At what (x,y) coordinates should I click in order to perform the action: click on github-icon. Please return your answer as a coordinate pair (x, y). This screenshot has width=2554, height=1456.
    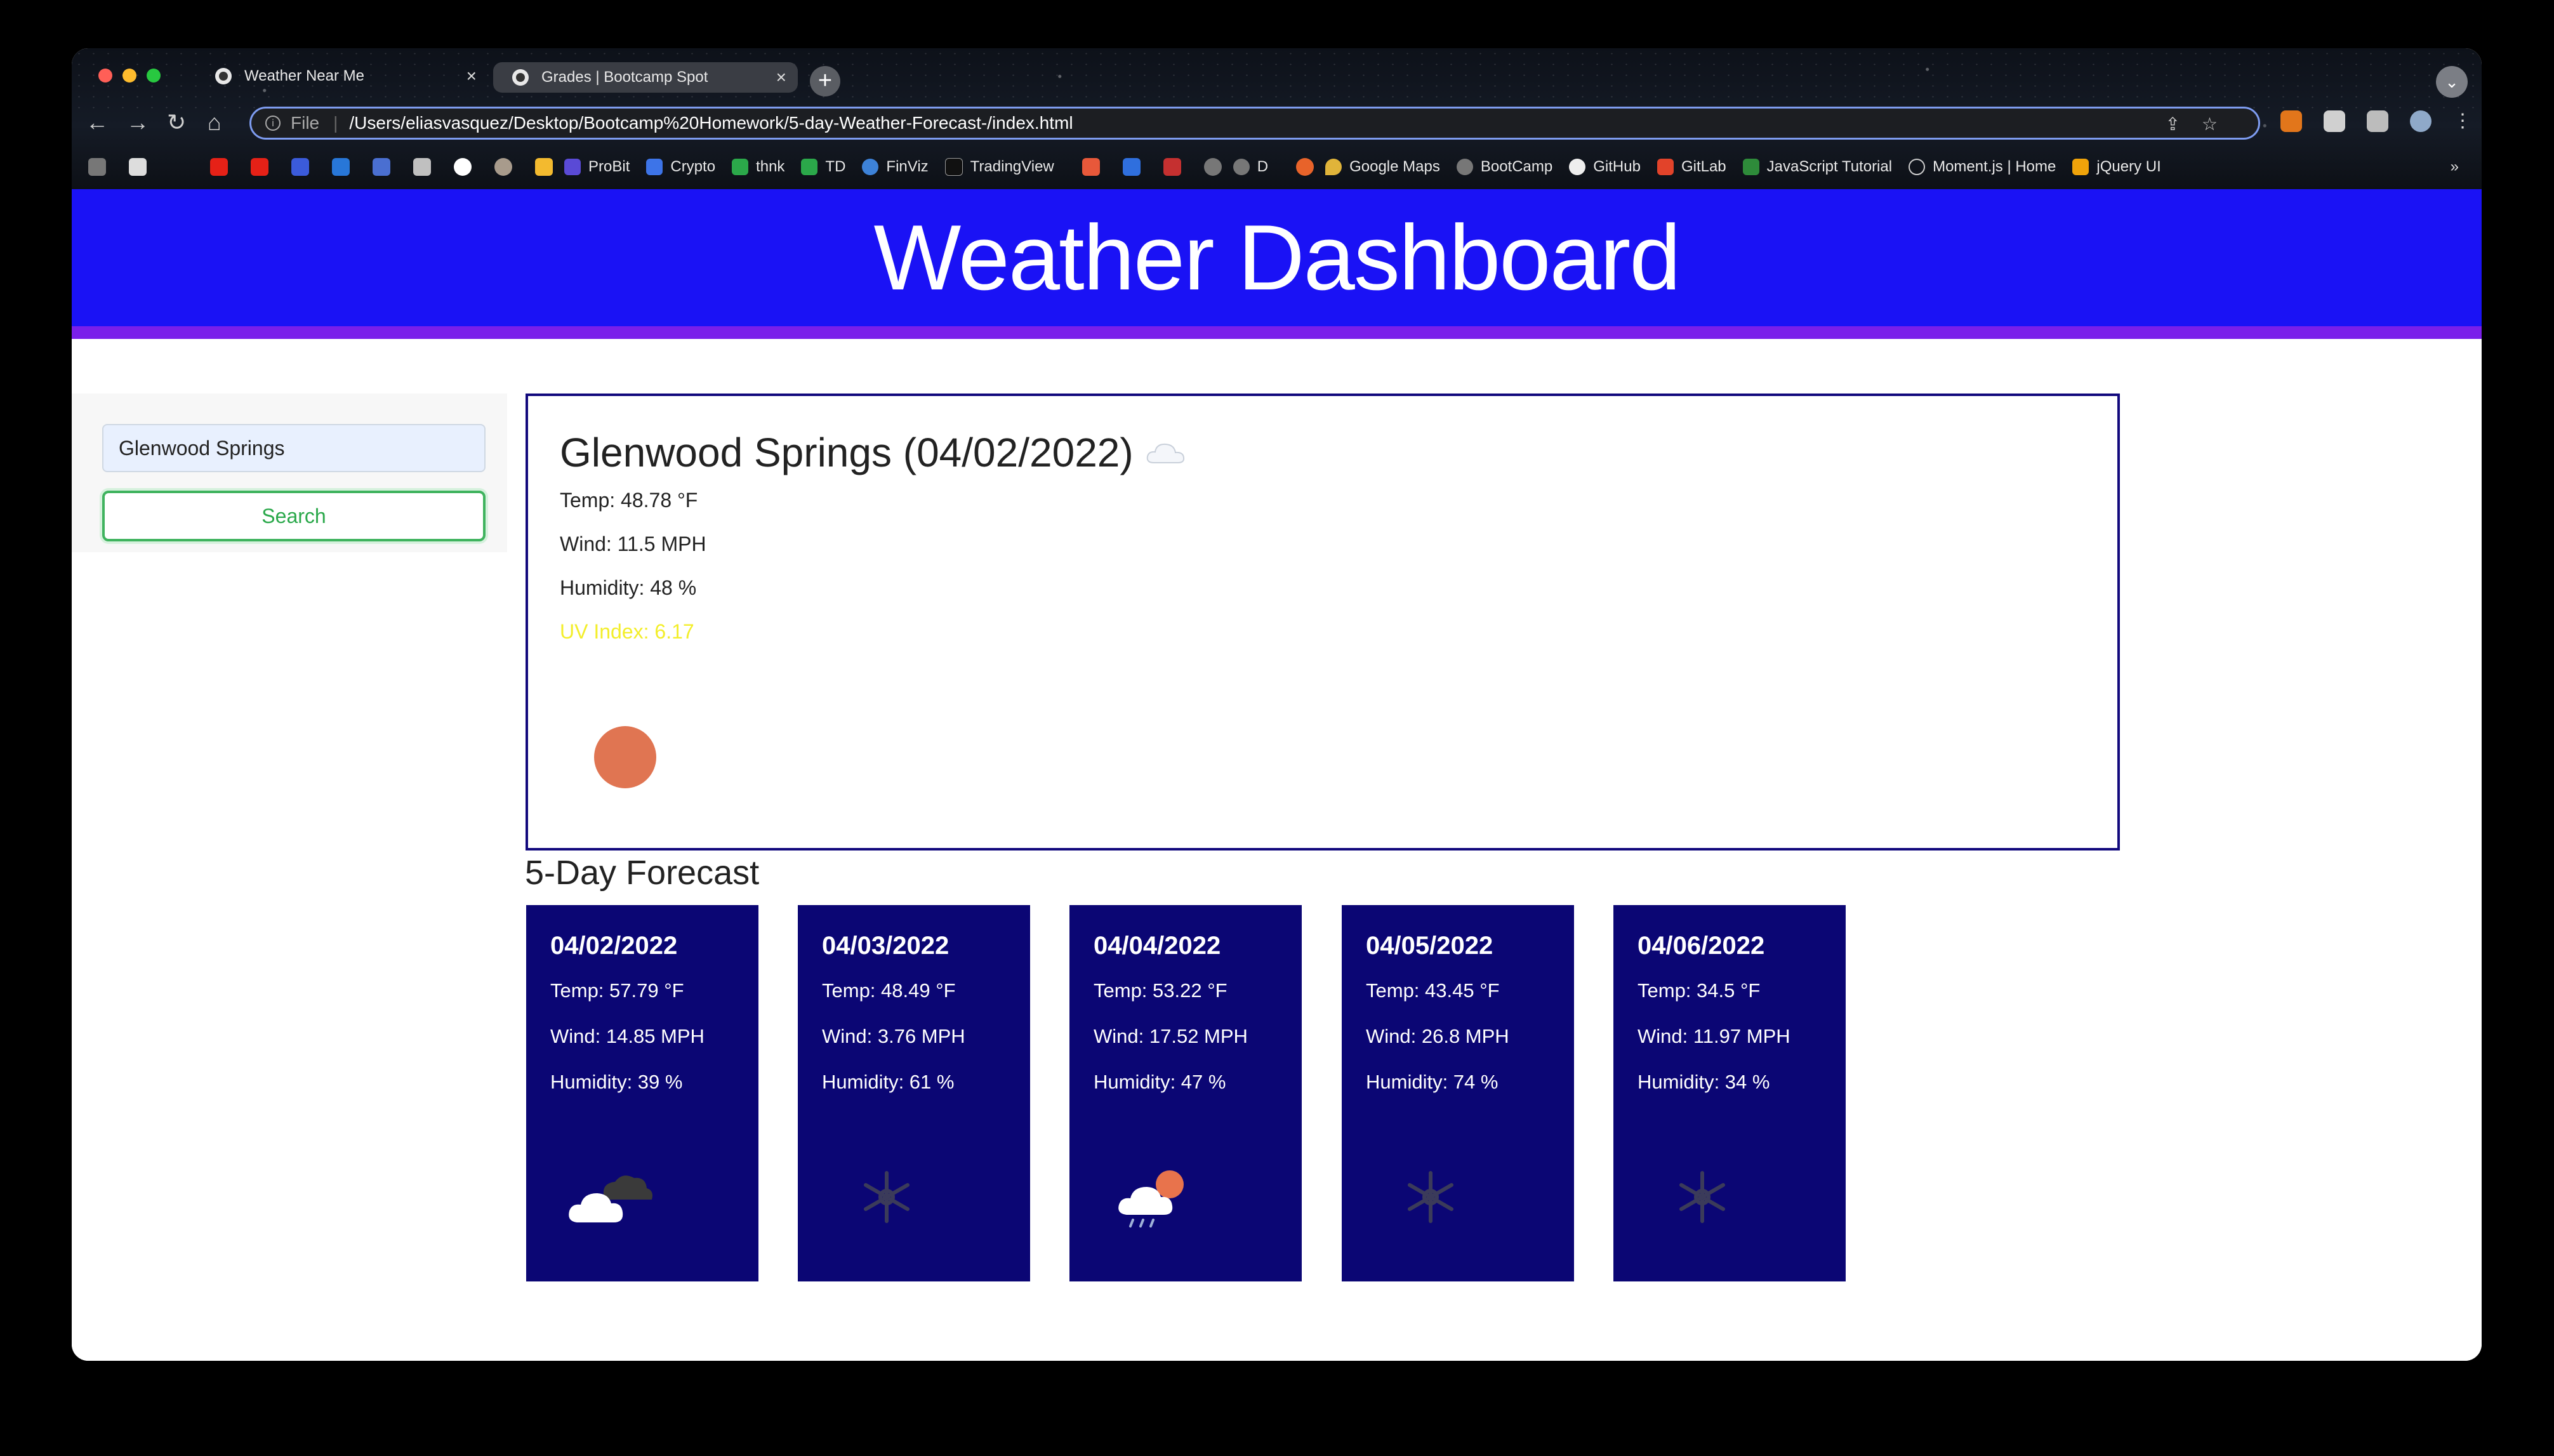
    Looking at the image, I should click on (1577, 167).